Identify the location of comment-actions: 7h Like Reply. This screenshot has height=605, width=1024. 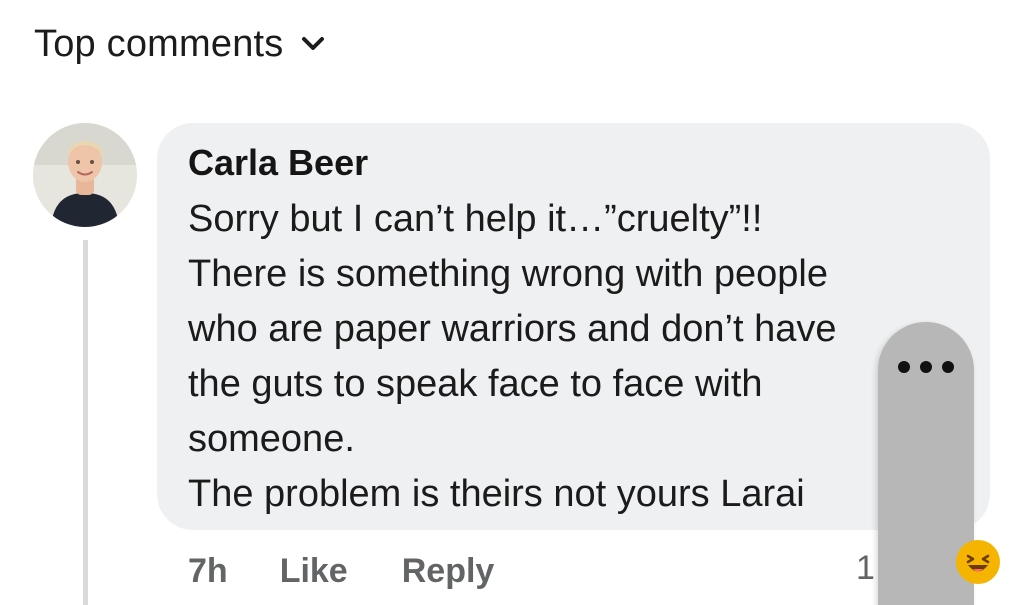
(341, 571).